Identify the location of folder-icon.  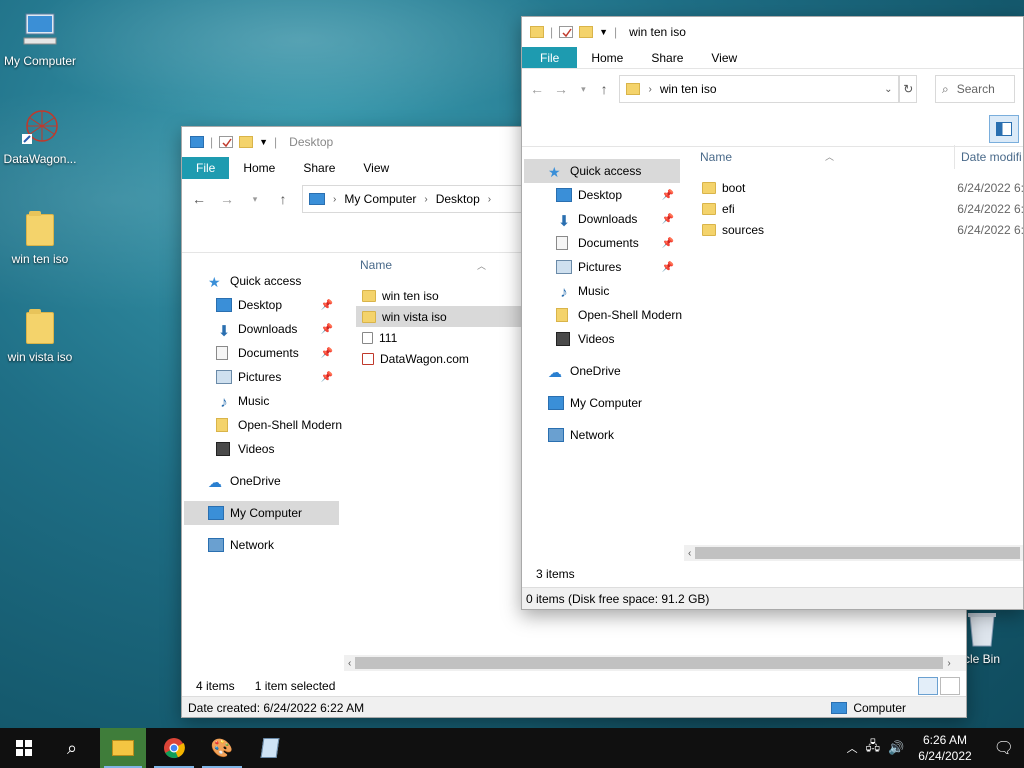
(222, 425).